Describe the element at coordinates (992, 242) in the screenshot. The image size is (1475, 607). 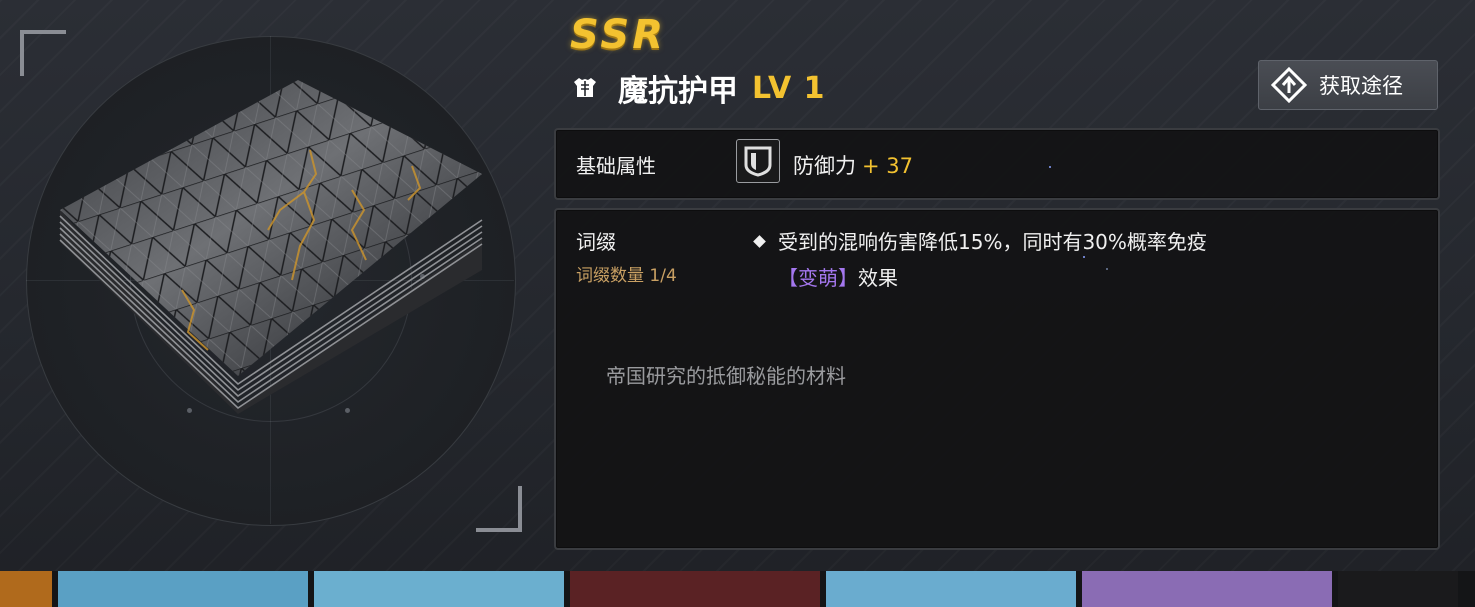
I see `affix-effect-text: 受到的混响伤害降低15%，同时有30%概率免疫` at that location.